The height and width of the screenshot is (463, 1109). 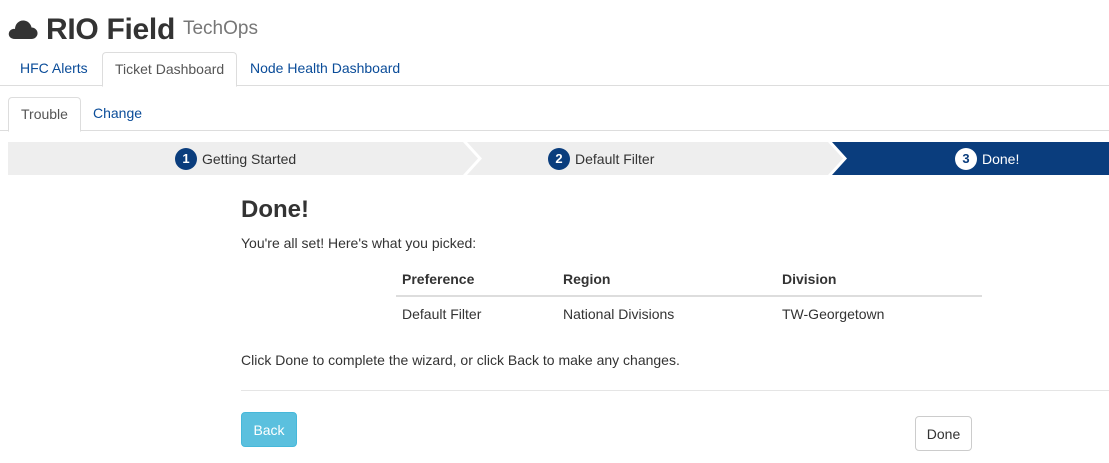 What do you see at coordinates (666, 279) in the screenshot?
I see `column-header-region: Region` at bounding box center [666, 279].